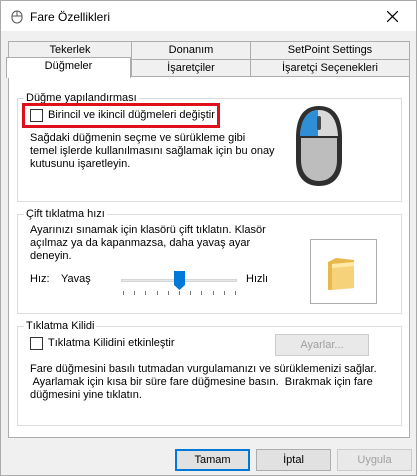 The height and width of the screenshot is (476, 417). What do you see at coordinates (257, 279) in the screenshot?
I see `fast-label: Hızlı` at bounding box center [257, 279].